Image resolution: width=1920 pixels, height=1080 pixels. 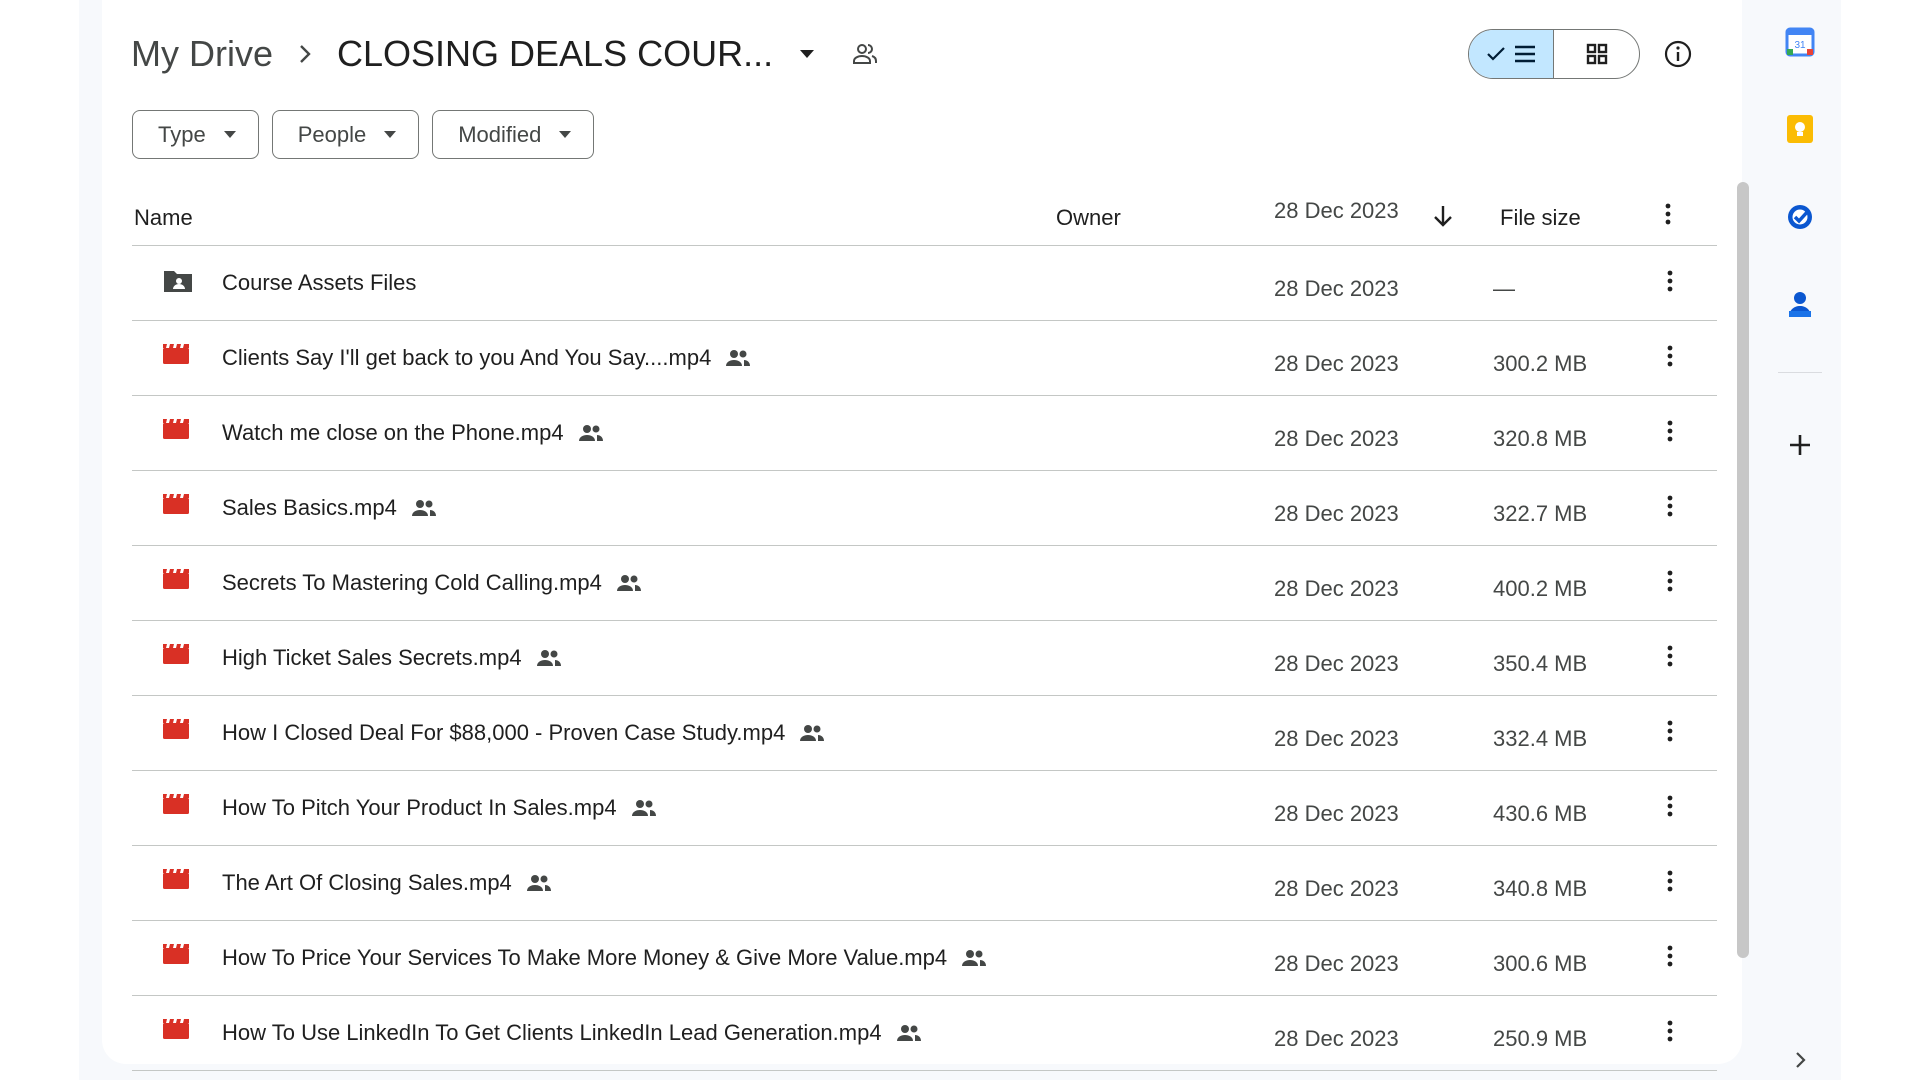 I want to click on type-filter-chip: Type, so click(x=195, y=134).